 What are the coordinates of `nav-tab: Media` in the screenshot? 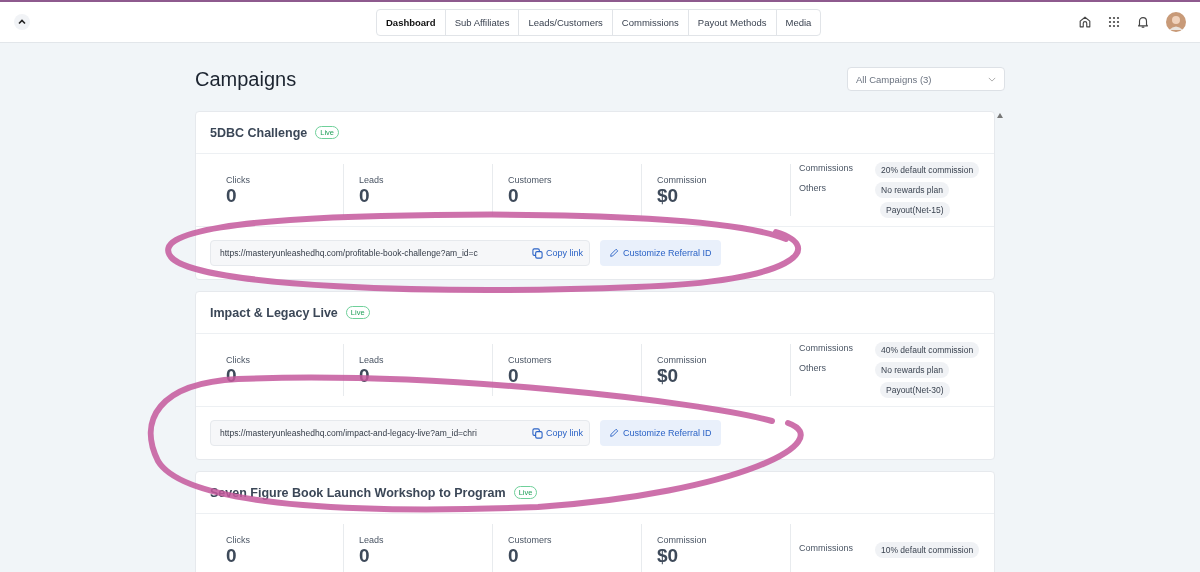 It's located at (798, 22).